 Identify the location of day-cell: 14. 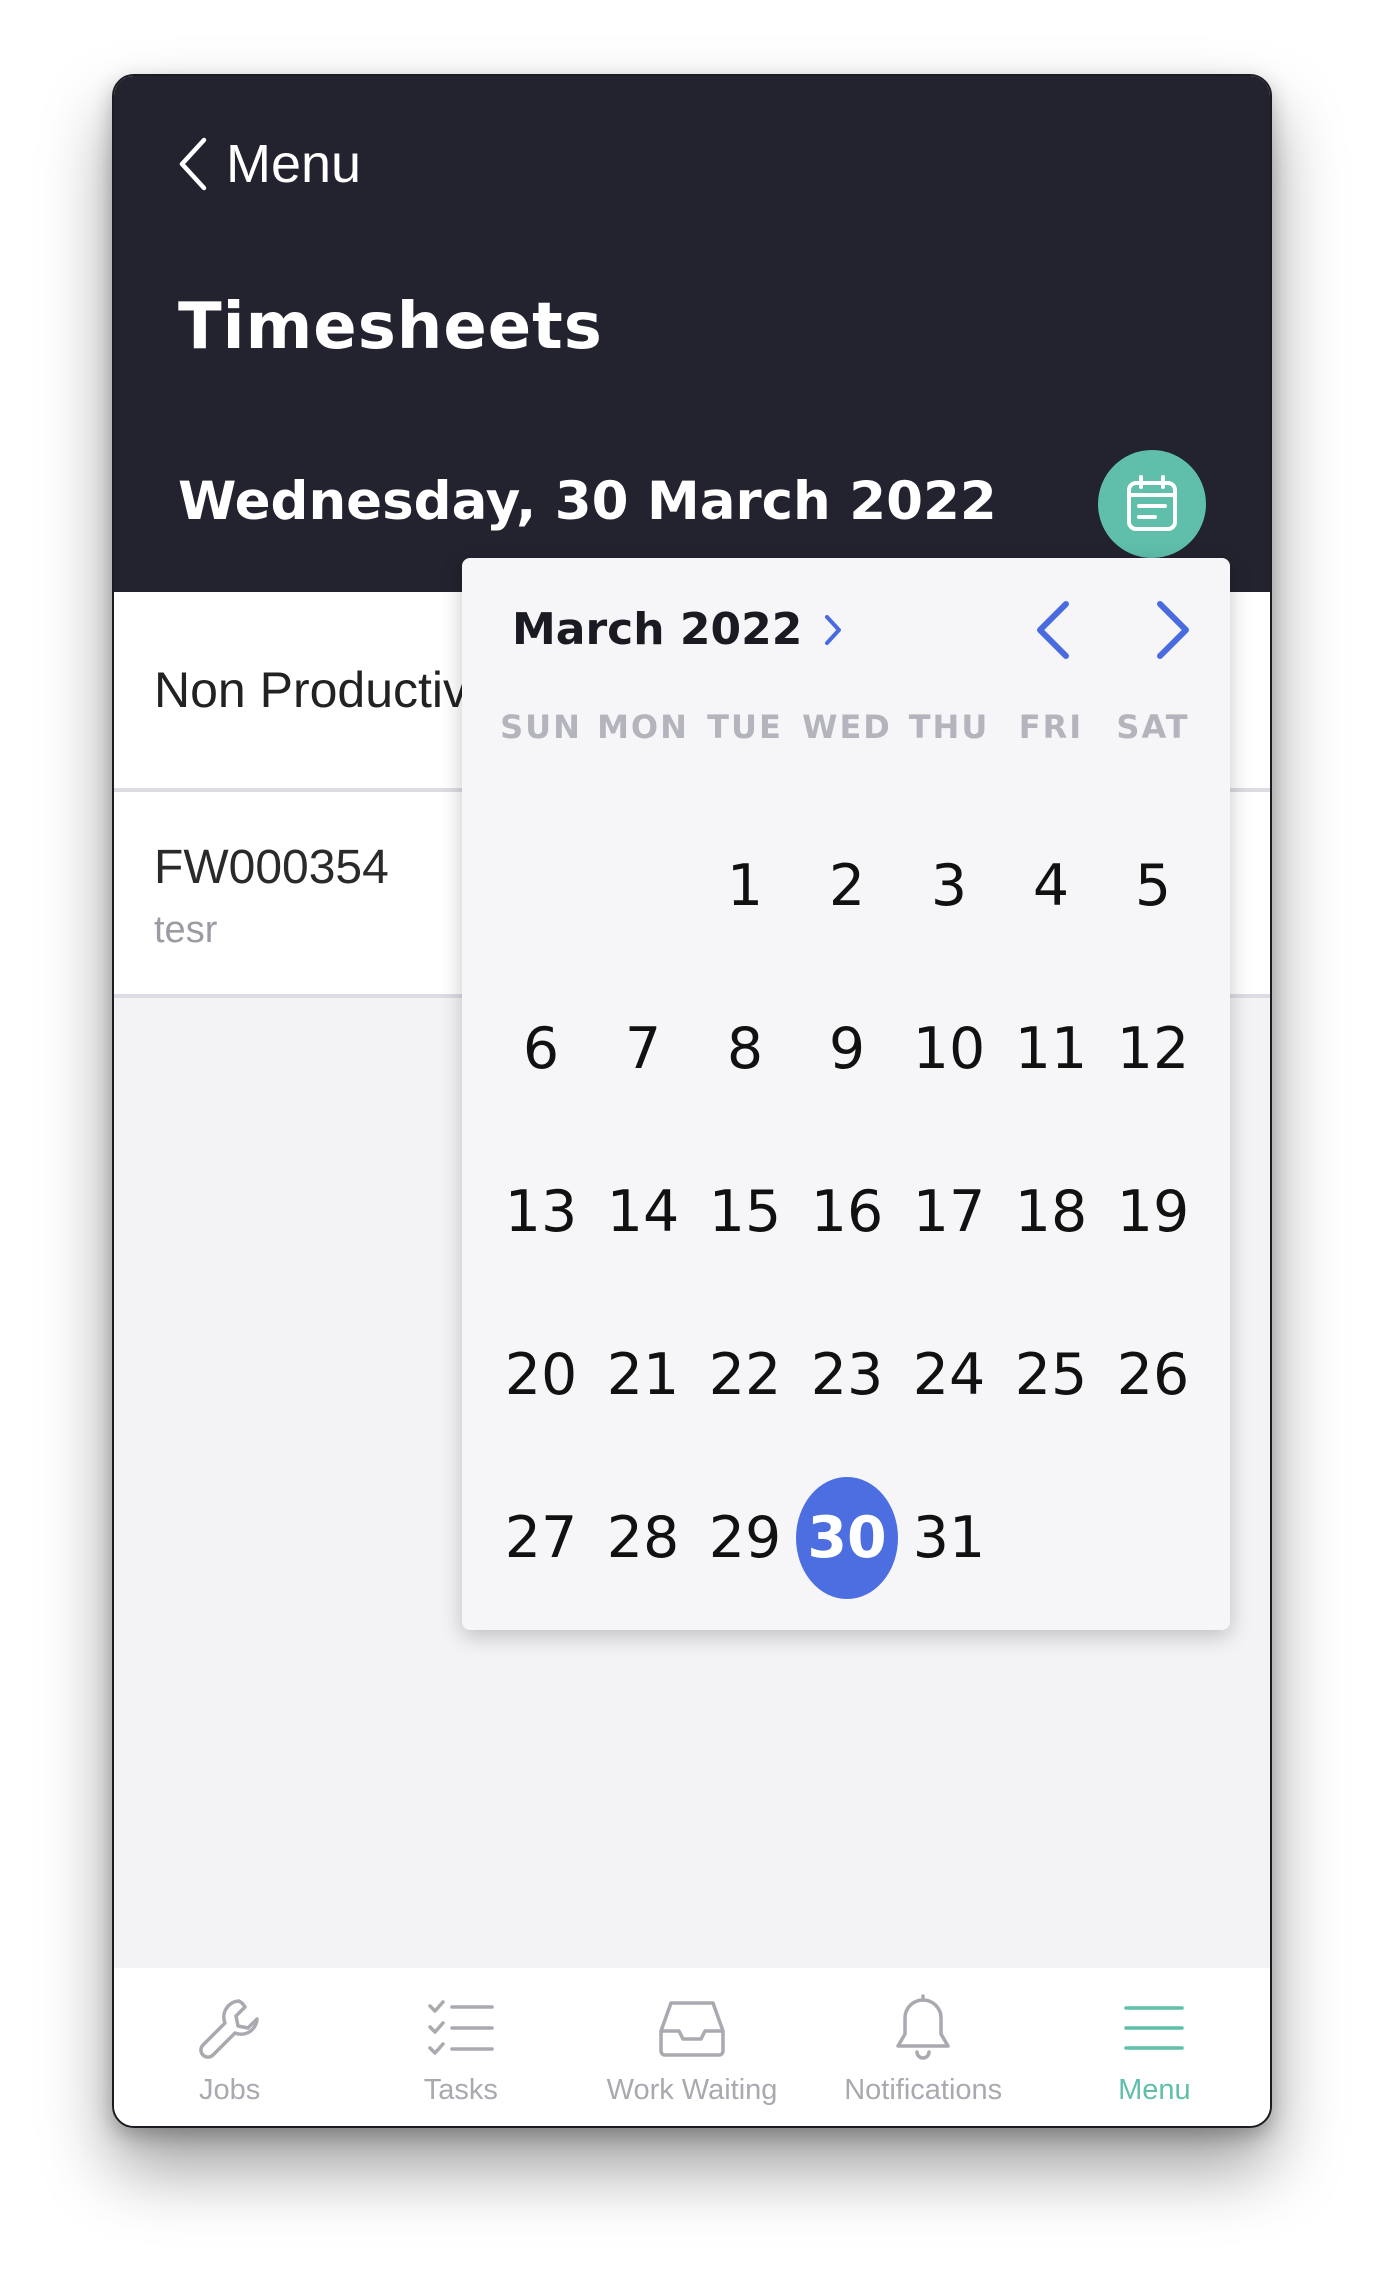
(643, 1212).